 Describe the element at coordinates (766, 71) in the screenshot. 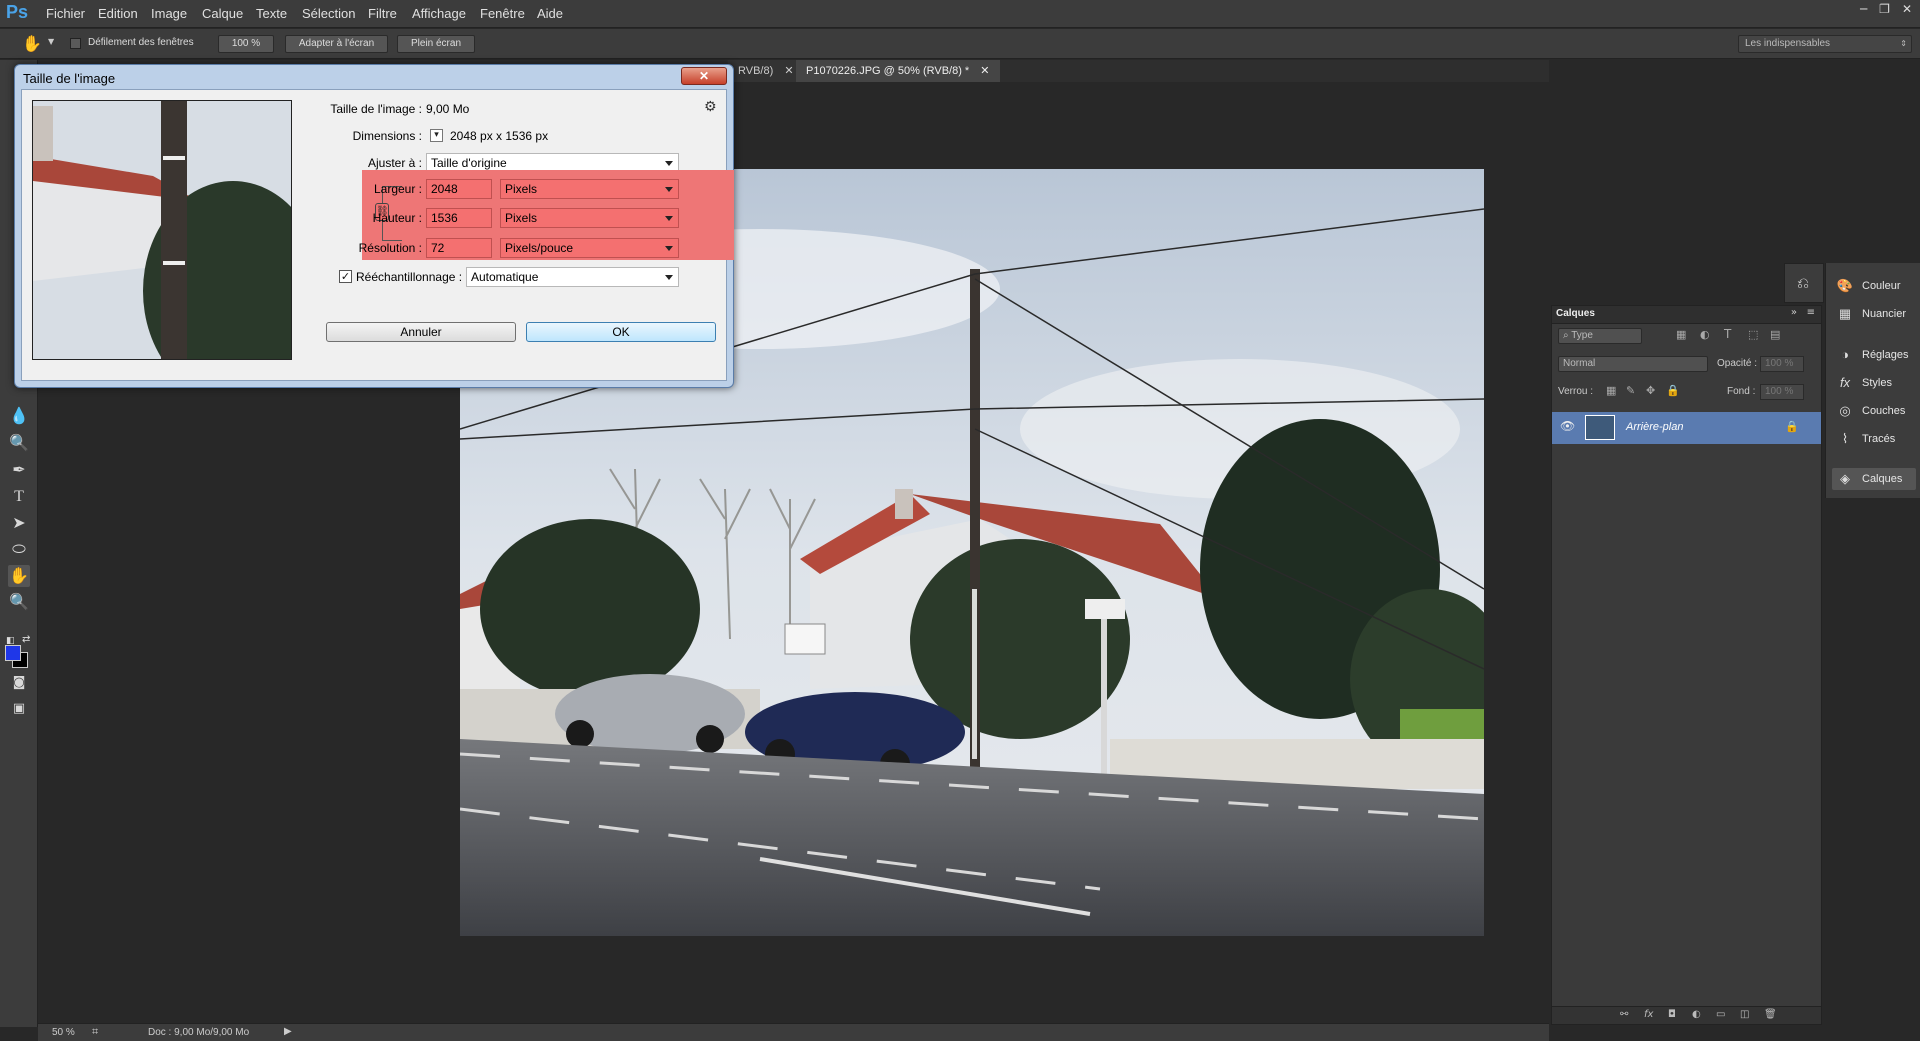

I see `tab-other-document: RVB/8) ✕` at that location.